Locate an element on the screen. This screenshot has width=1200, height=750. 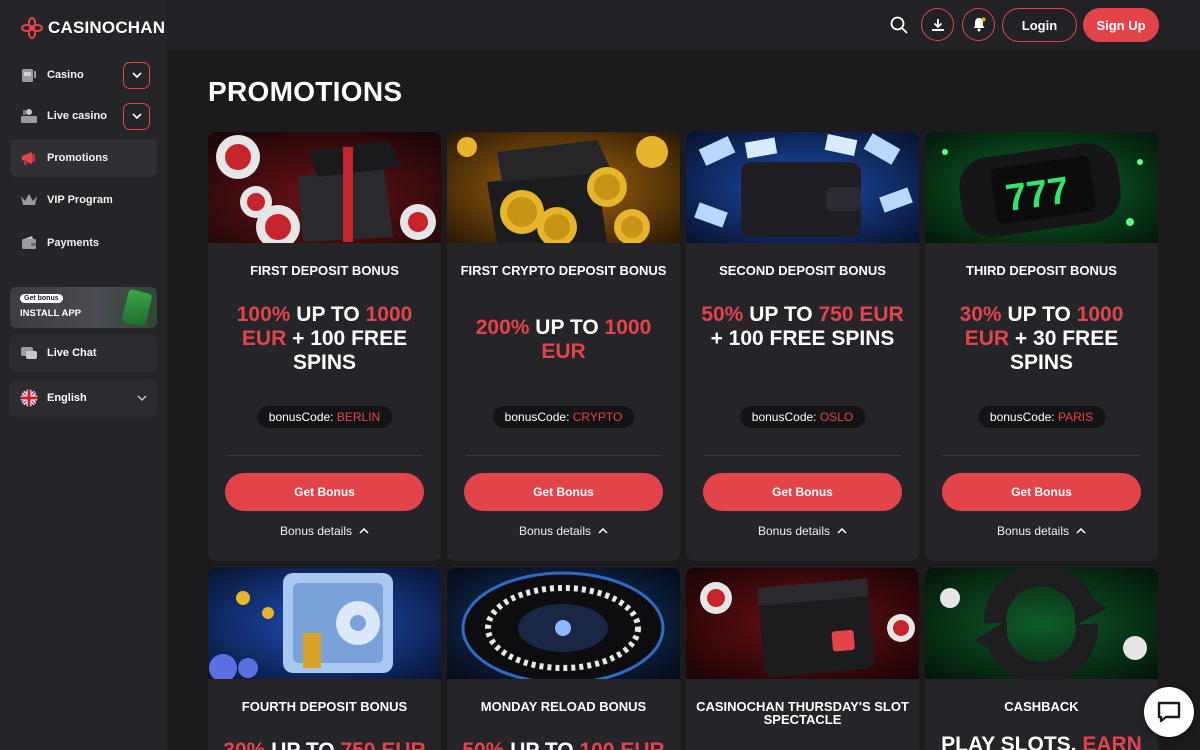
promo-image-calendar is located at coordinates (802, 623).